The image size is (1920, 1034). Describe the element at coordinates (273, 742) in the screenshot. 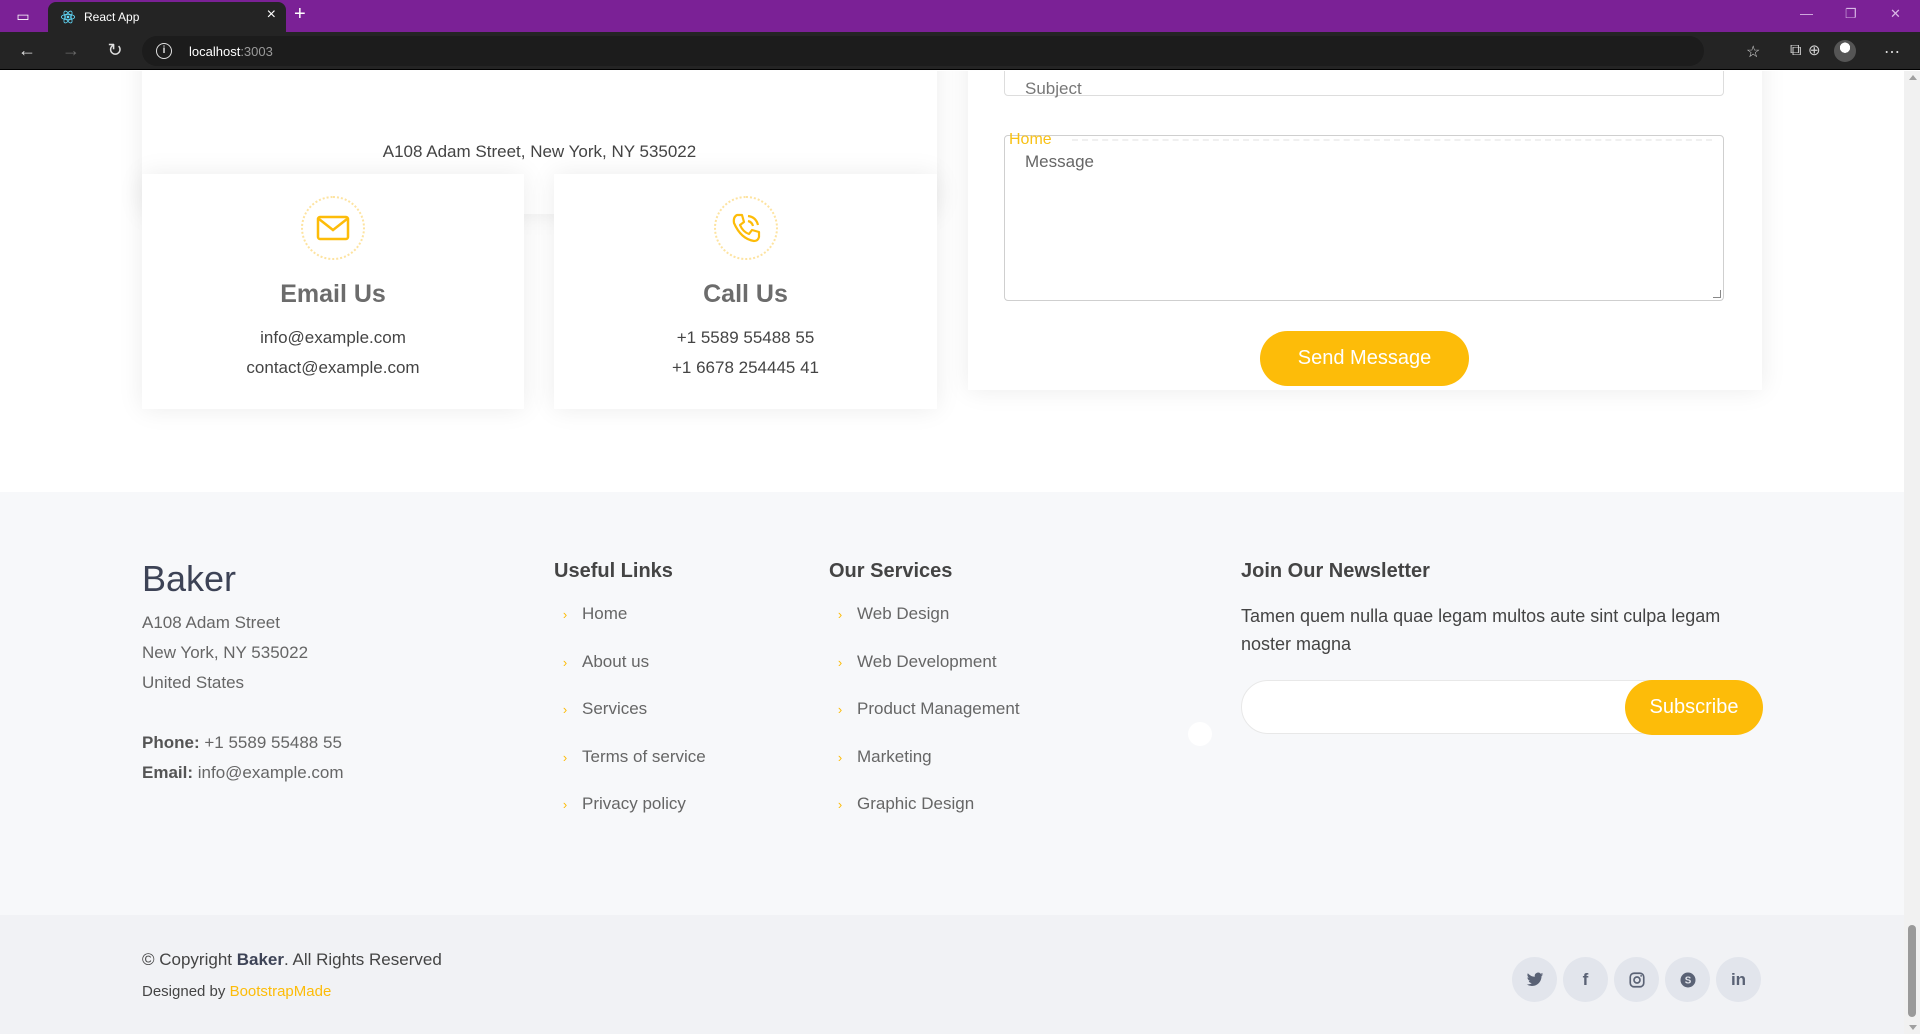

I see `footer-phone: +1 5589 55488 55` at that location.